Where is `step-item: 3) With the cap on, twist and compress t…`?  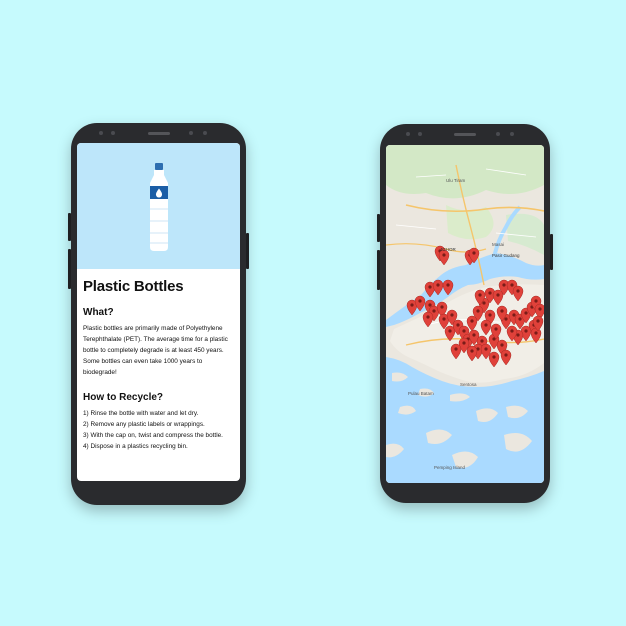
step-item: 3) With the cap on, twist and compress t… is located at coordinates (153, 435).